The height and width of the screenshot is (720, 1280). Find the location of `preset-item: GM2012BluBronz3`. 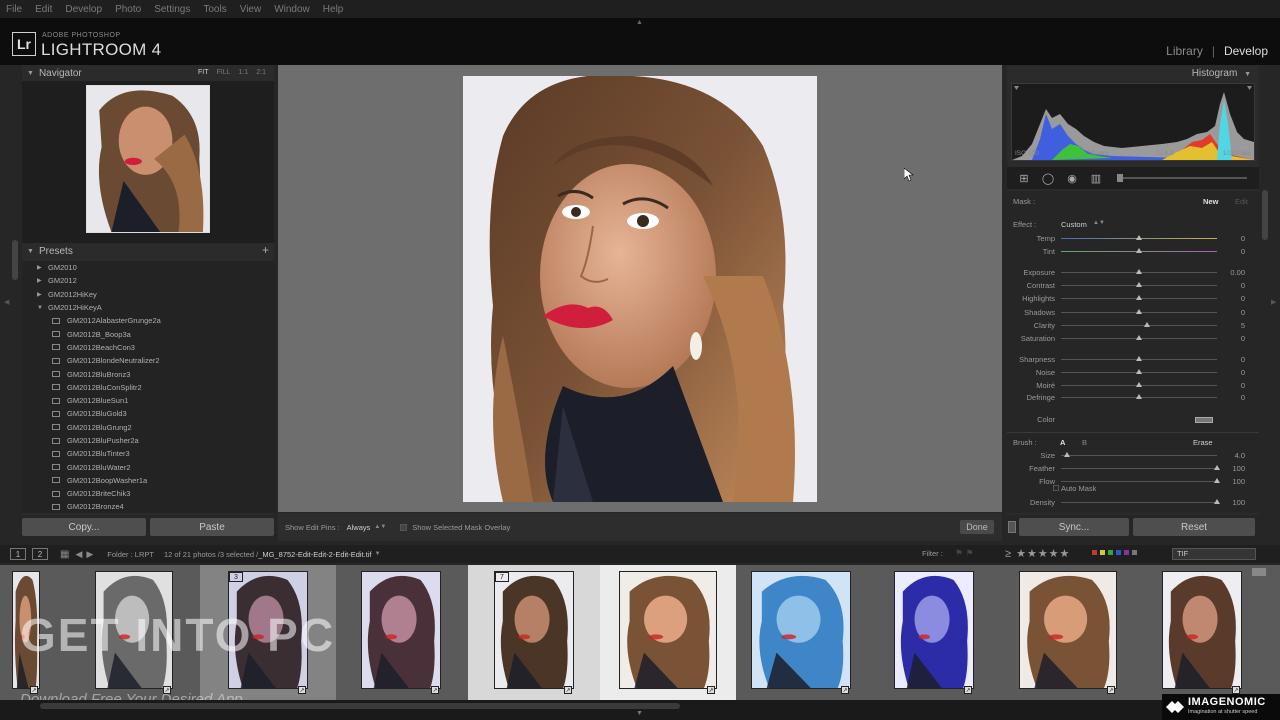

preset-item: GM2012BluBronz3 is located at coordinates (148, 373).